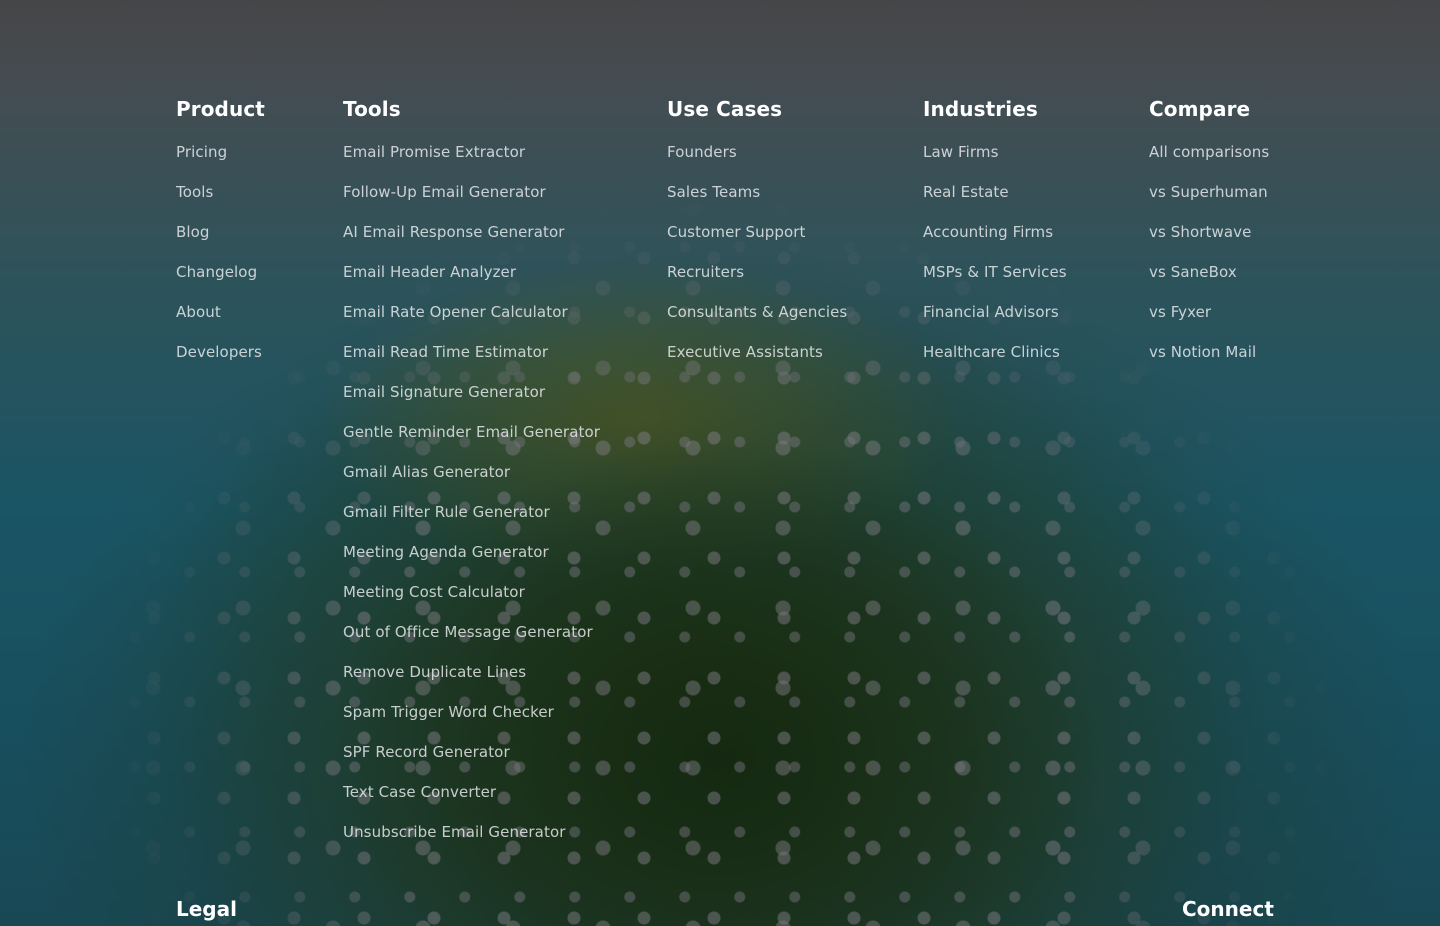 Image resolution: width=1440 pixels, height=926 pixels. What do you see at coordinates (995, 362) in the screenshot?
I see `footer-link-item: Healthcare Clinics` at bounding box center [995, 362].